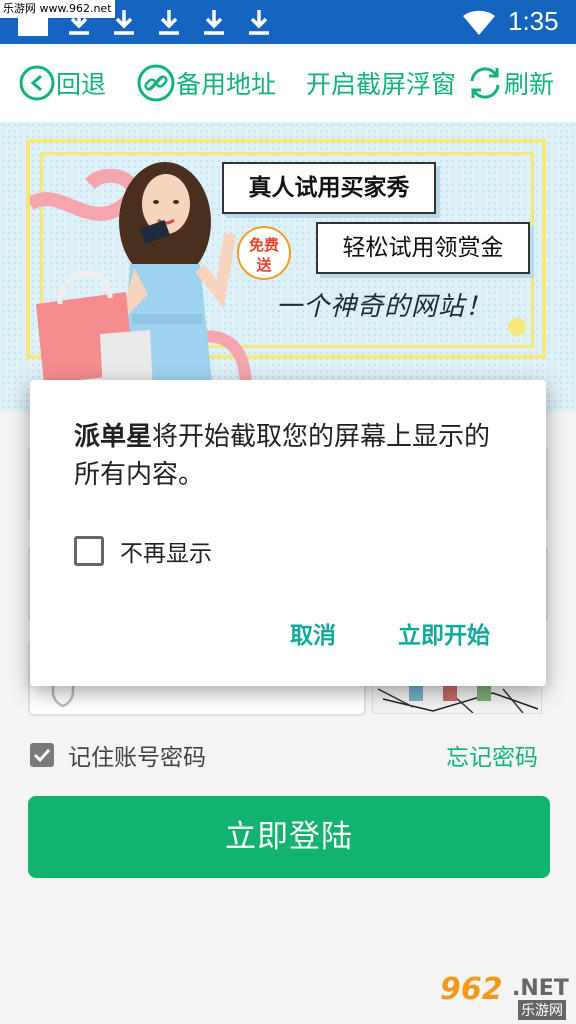 Image resolution: width=576 pixels, height=1024 pixels. I want to click on status-bar: 1:35 乐游网 www.962.net, so click(288, 22).